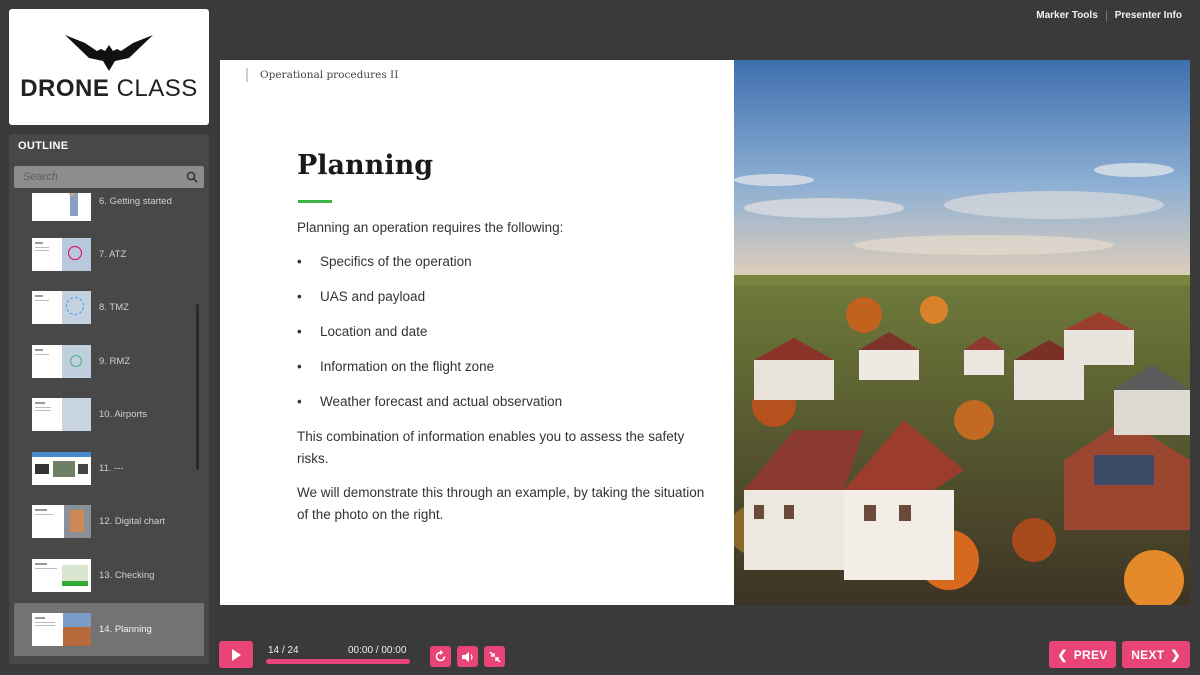 The image size is (1200, 675). What do you see at coordinates (97, 177) in the screenshot?
I see `search-input` at bounding box center [97, 177].